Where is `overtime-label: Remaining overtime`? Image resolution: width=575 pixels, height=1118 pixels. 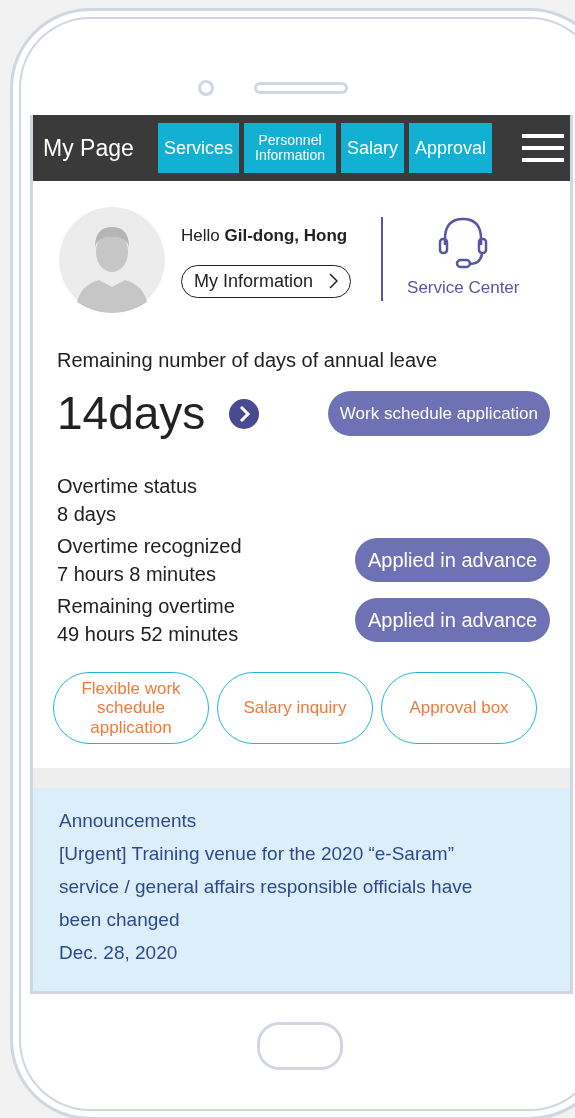 overtime-label: Remaining overtime is located at coordinates (146, 606).